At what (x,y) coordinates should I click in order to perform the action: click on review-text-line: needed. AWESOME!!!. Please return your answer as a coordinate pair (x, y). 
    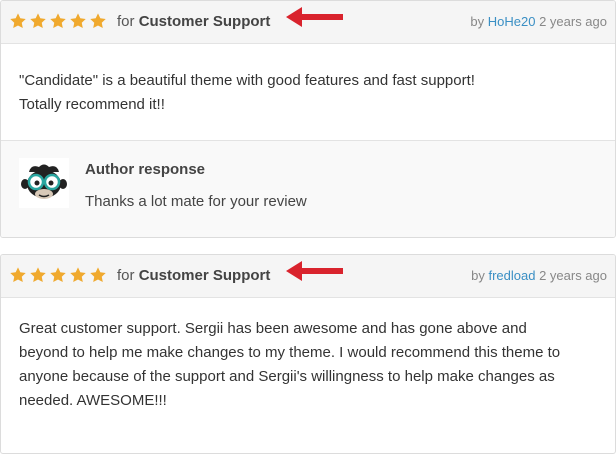
    Looking at the image, I should click on (93, 400).